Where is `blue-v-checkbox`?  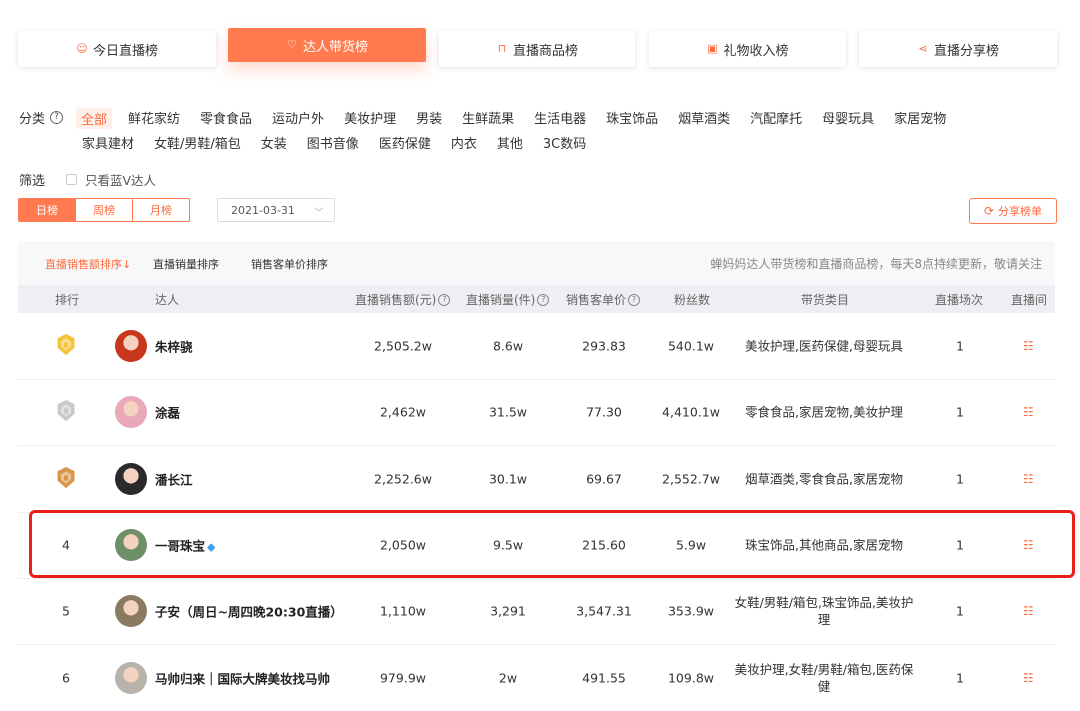
blue-v-checkbox is located at coordinates (71, 179).